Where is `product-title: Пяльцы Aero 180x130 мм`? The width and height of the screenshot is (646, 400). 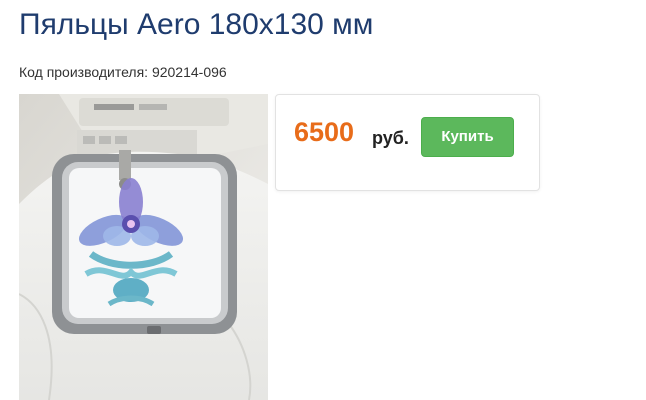
product-title: Пяльцы Aero 180x130 мм is located at coordinates (196, 24).